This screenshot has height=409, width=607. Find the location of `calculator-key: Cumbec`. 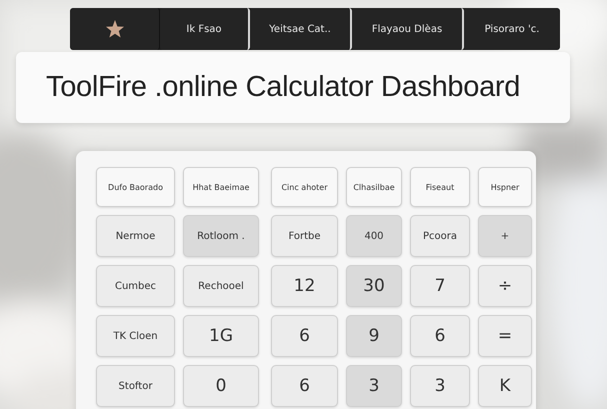

calculator-key: Cumbec is located at coordinates (135, 286).